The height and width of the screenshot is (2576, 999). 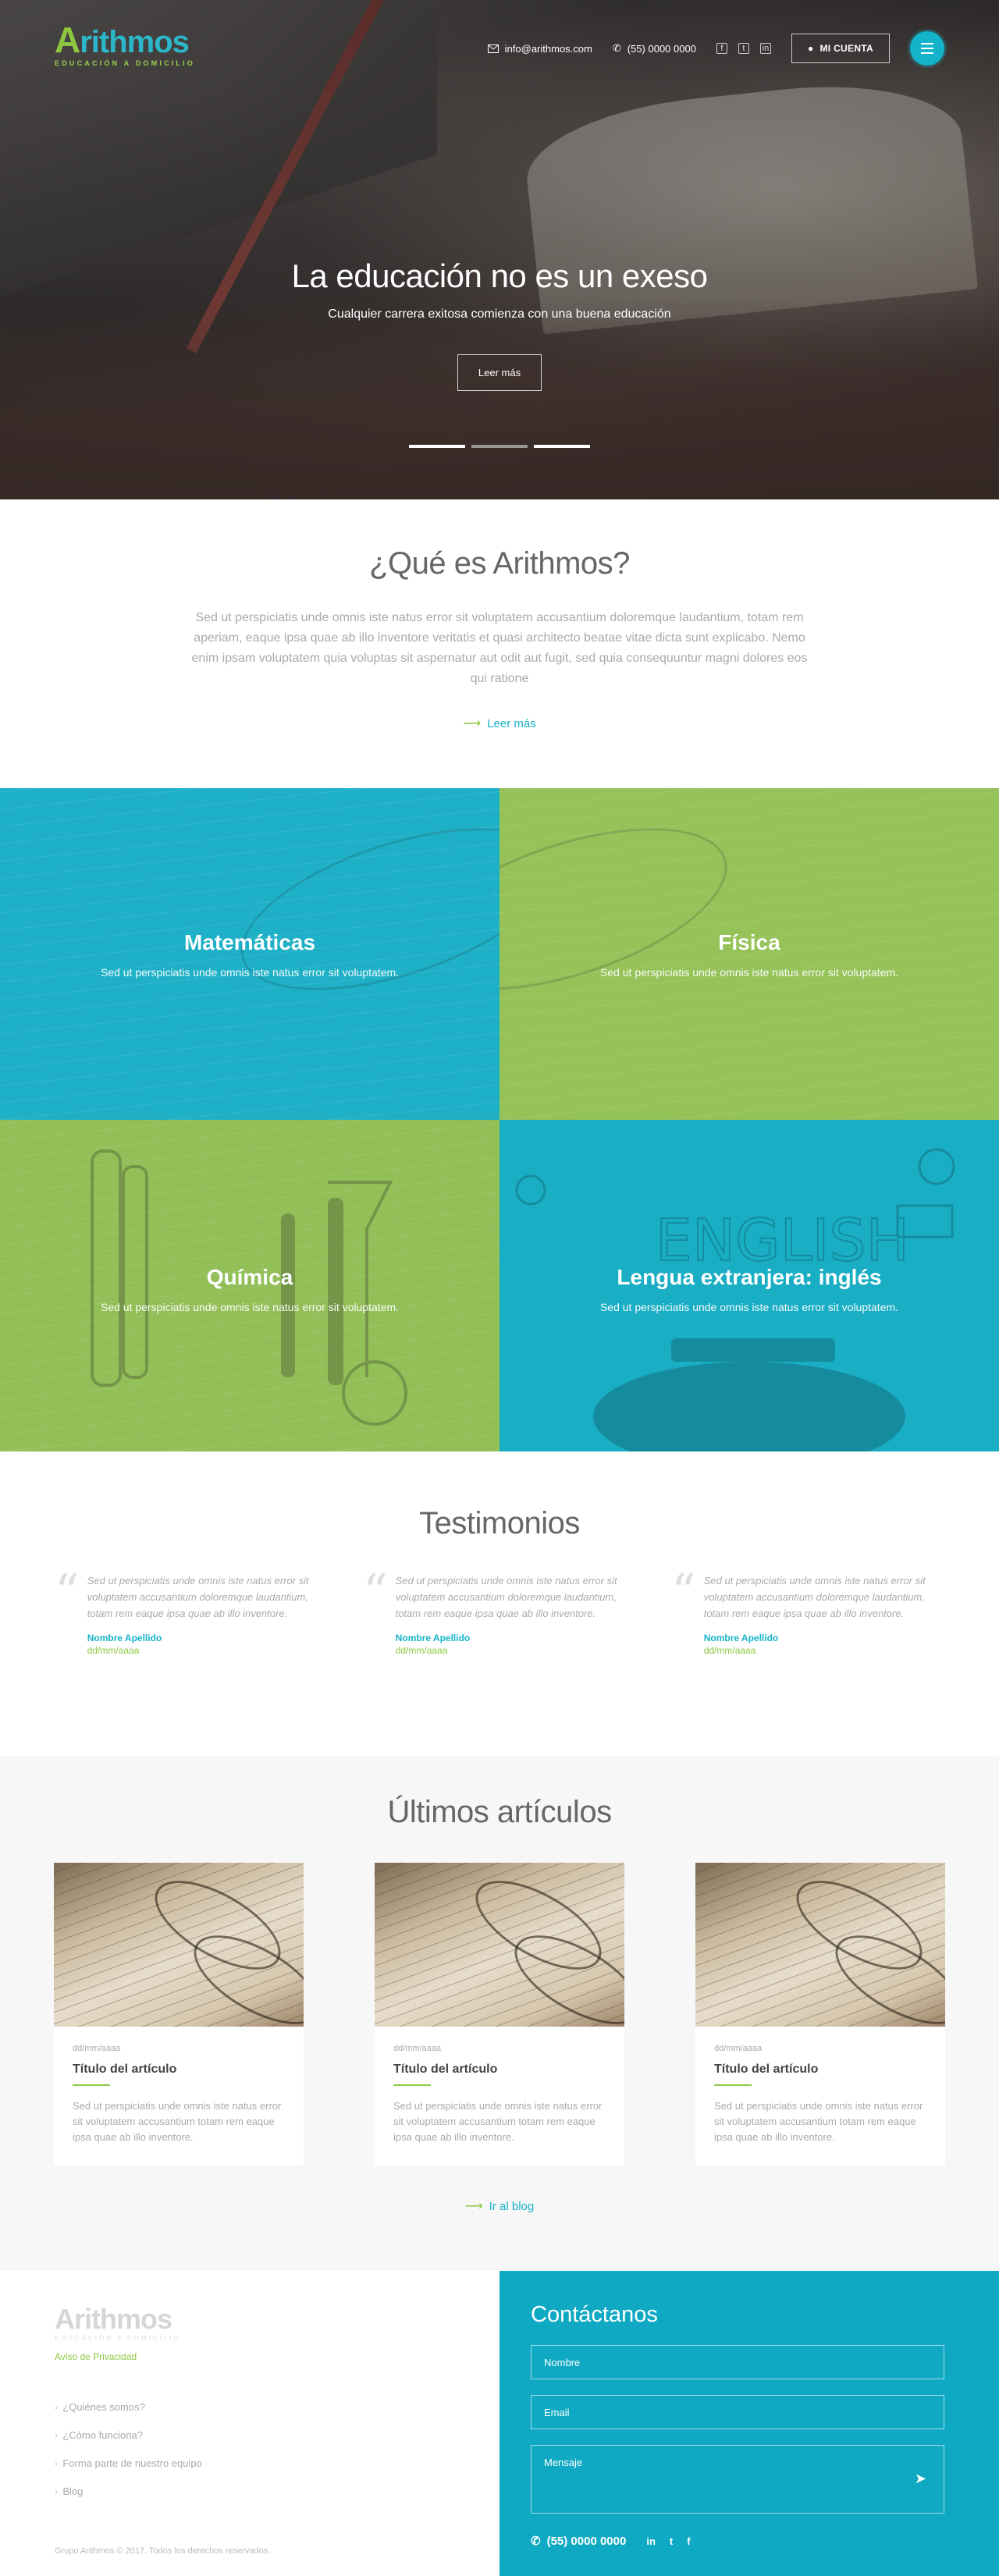 What do you see at coordinates (662, 49) in the screenshot?
I see `nav-phone-text: (55) 0000 0000` at bounding box center [662, 49].